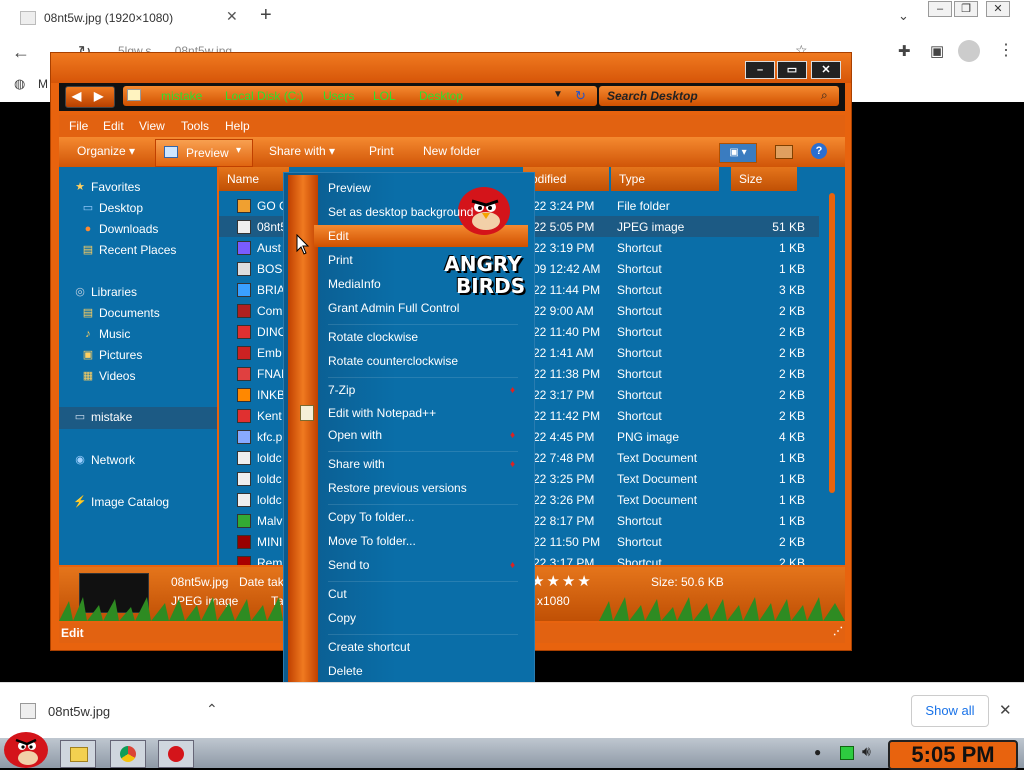 Image resolution: width=1024 pixels, height=770 pixels. I want to click on context-menu-item: Set as desktop background, so click(400, 214).